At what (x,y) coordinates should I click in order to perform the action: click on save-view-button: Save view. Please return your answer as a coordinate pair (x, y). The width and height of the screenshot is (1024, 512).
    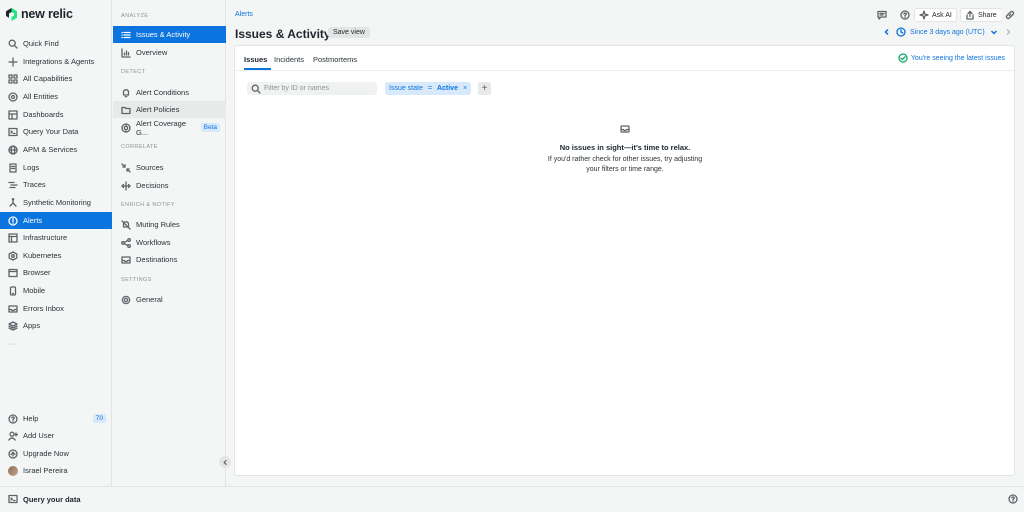
    Looking at the image, I should click on (349, 32).